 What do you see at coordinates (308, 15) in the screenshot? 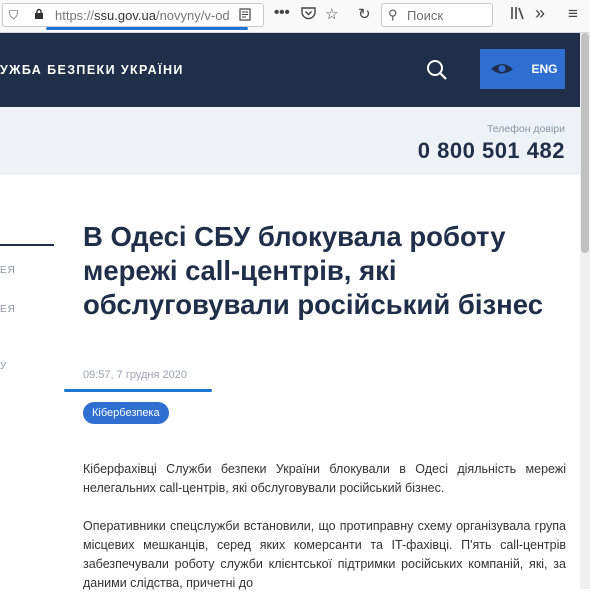
I see `pocket-icon` at bounding box center [308, 15].